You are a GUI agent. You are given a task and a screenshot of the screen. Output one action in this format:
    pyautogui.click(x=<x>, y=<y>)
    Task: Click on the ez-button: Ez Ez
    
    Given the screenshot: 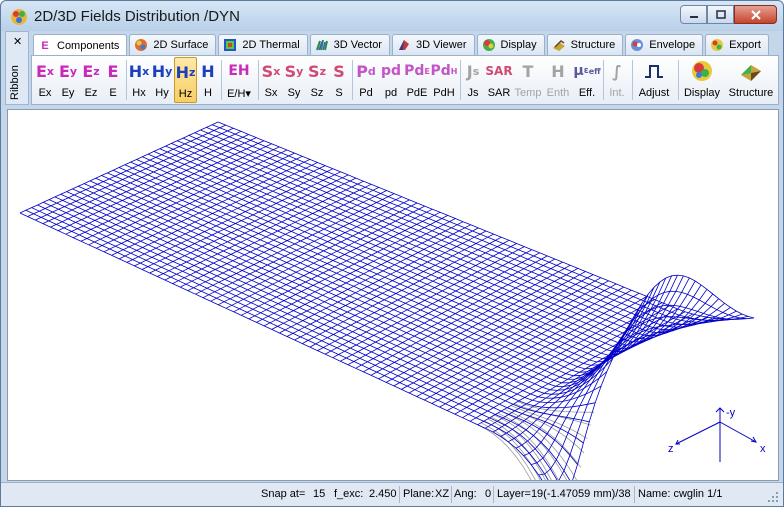 What is the action you would take?
    pyautogui.click(x=91, y=80)
    